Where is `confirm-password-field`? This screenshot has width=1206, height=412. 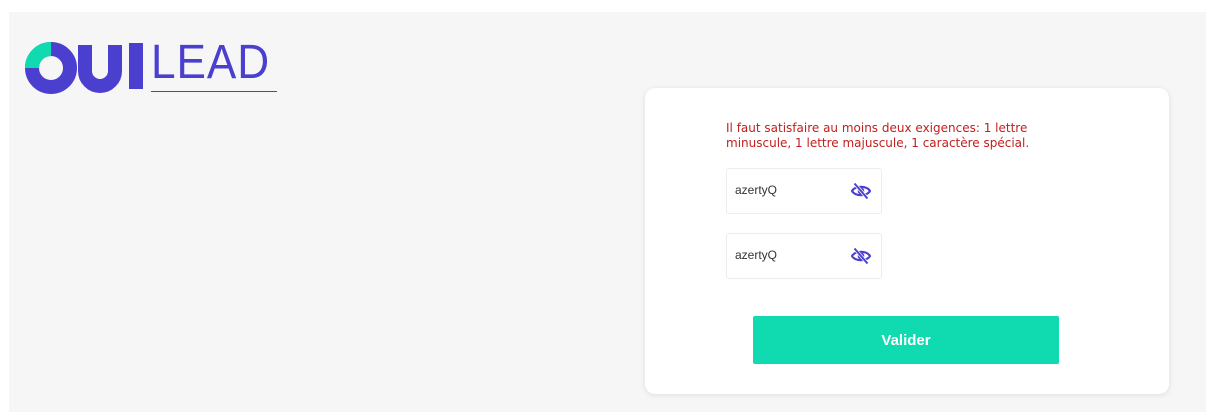 confirm-password-field is located at coordinates (804, 256).